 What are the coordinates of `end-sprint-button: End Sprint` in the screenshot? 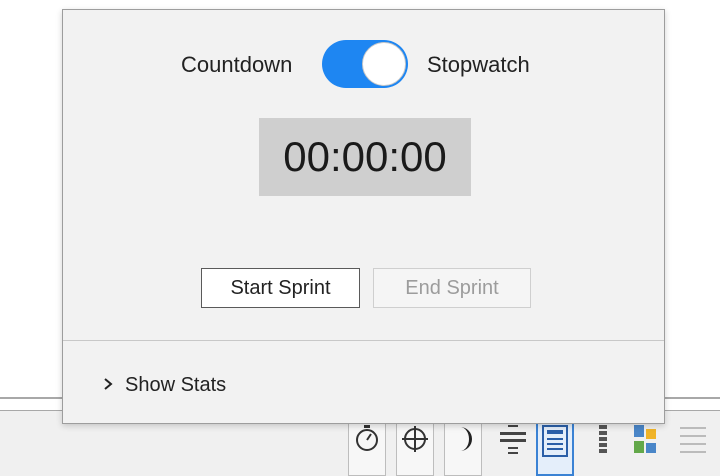 It's located at (452, 288).